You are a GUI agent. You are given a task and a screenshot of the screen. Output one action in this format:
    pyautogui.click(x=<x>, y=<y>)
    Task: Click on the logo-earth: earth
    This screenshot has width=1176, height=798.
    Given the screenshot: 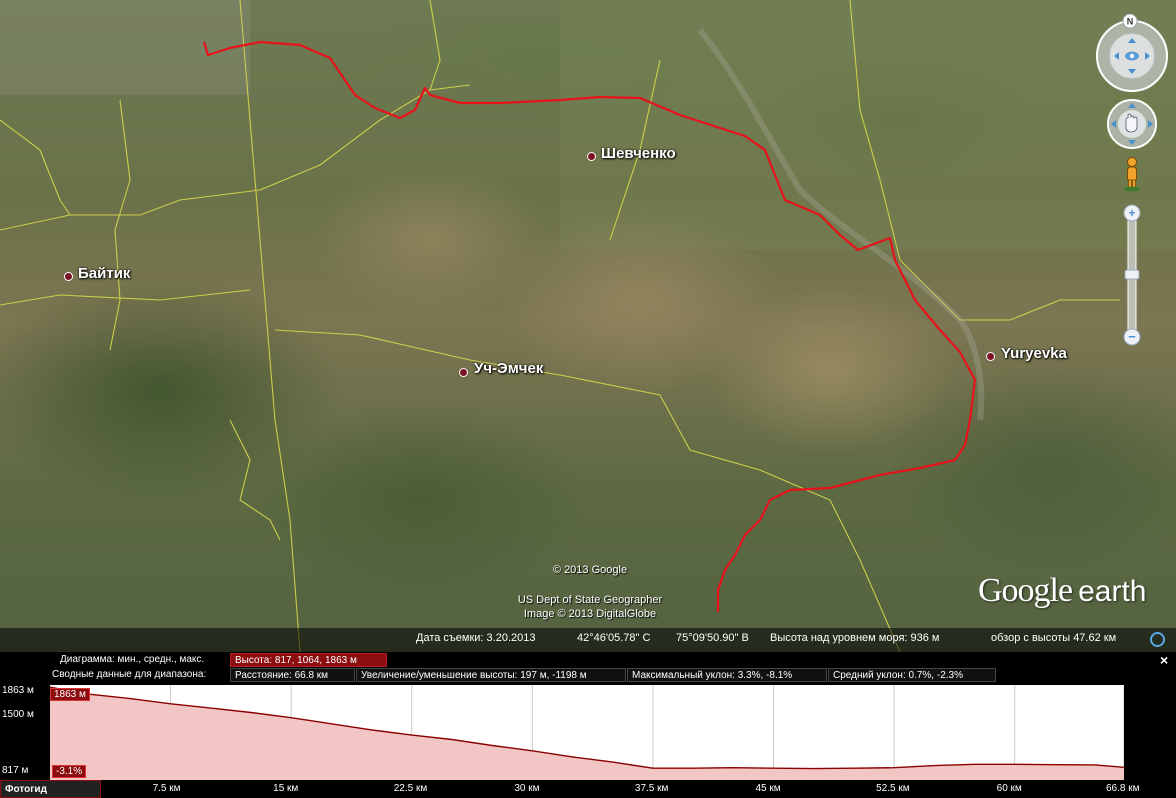 What is the action you would take?
    pyautogui.click(x=1112, y=591)
    